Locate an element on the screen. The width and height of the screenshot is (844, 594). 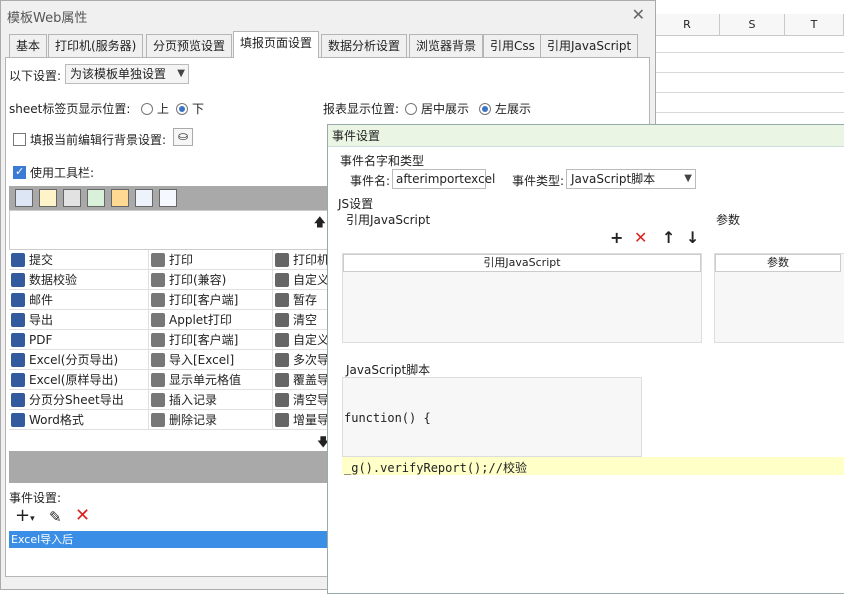
tab-ref-javascript: 引用JavaScript is located at coordinates (589, 45).